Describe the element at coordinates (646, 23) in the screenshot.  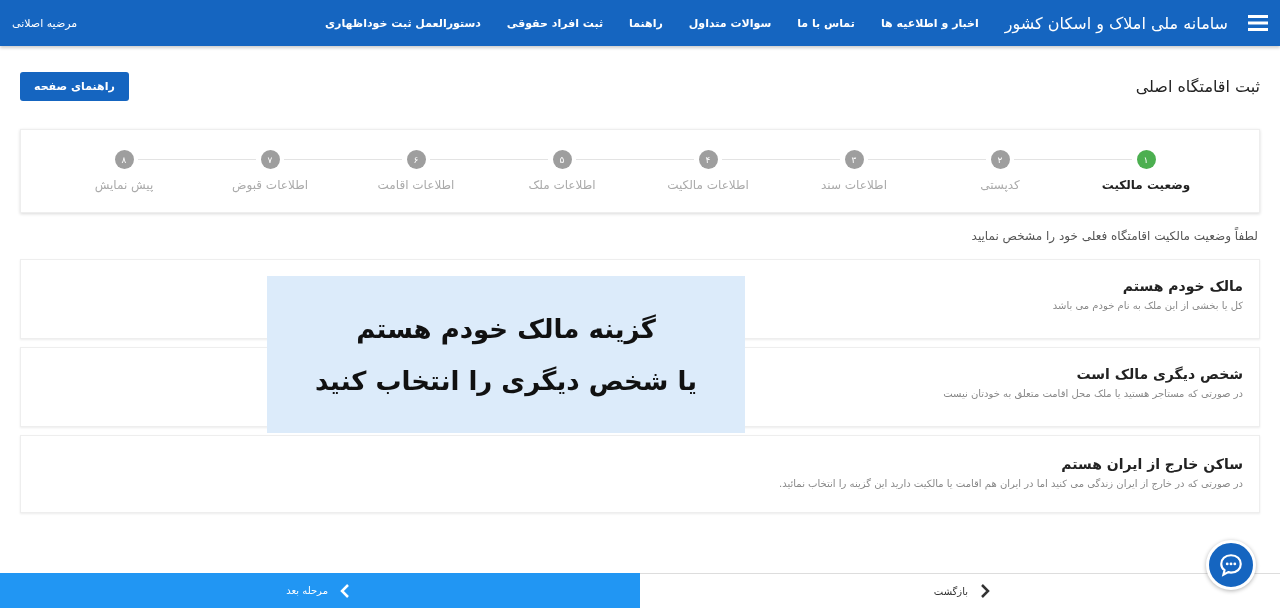
I see `nav-link: راهنما` at that location.